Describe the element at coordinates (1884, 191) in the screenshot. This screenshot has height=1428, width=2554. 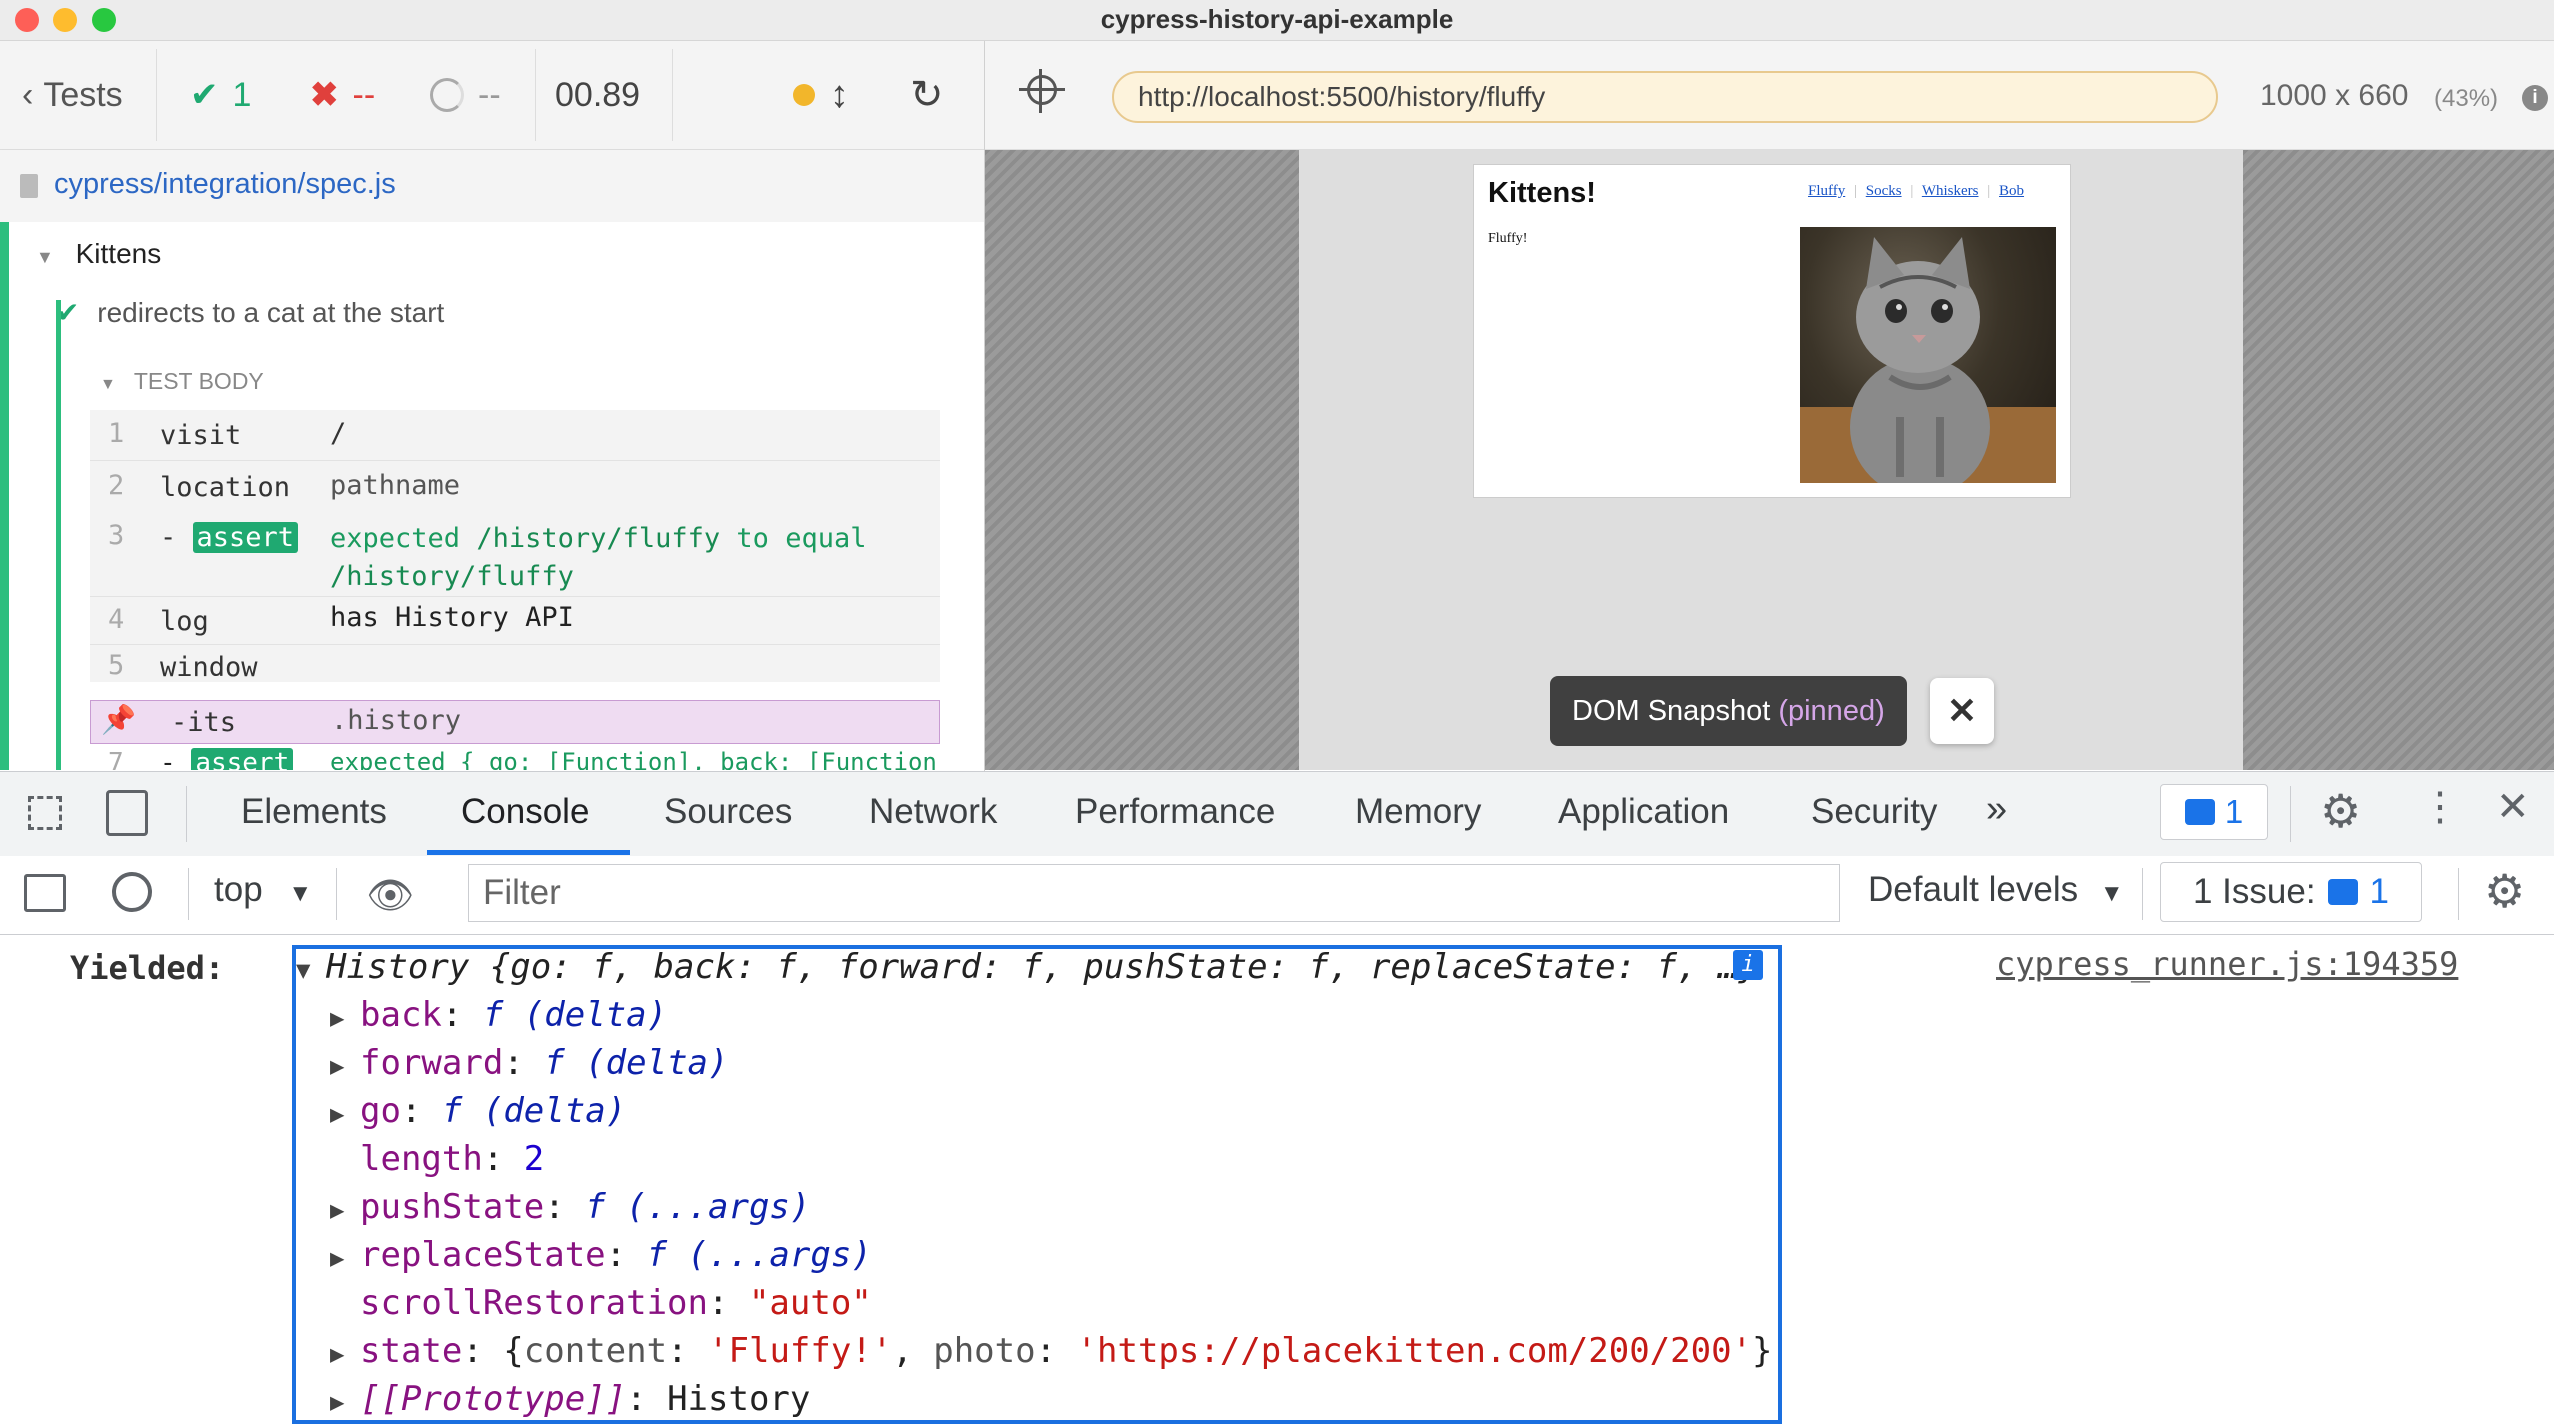
I see `nav-link-socks: Socks` at that location.